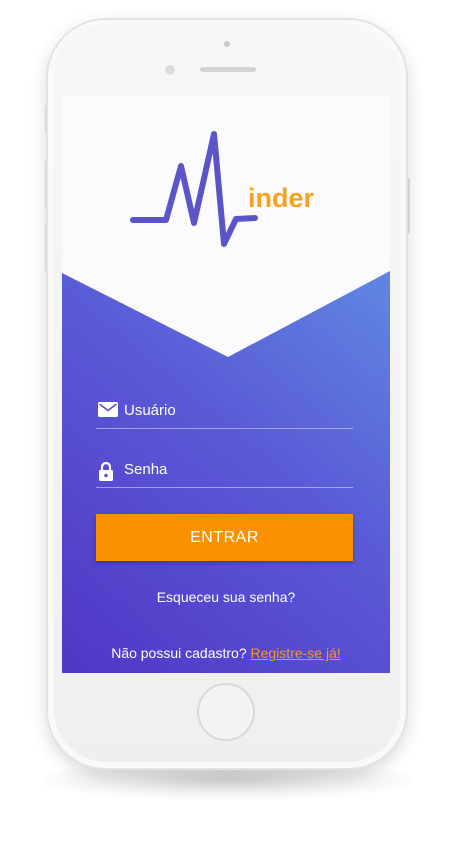  What do you see at coordinates (170, 70) in the screenshot?
I see `proximity-sensor` at bounding box center [170, 70].